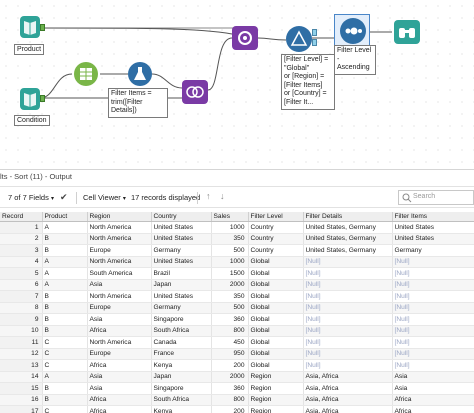 The width and height of the screenshot is (474, 413). What do you see at coordinates (21, 250) in the screenshot?
I see `record-number-cell: 3` at bounding box center [21, 250].